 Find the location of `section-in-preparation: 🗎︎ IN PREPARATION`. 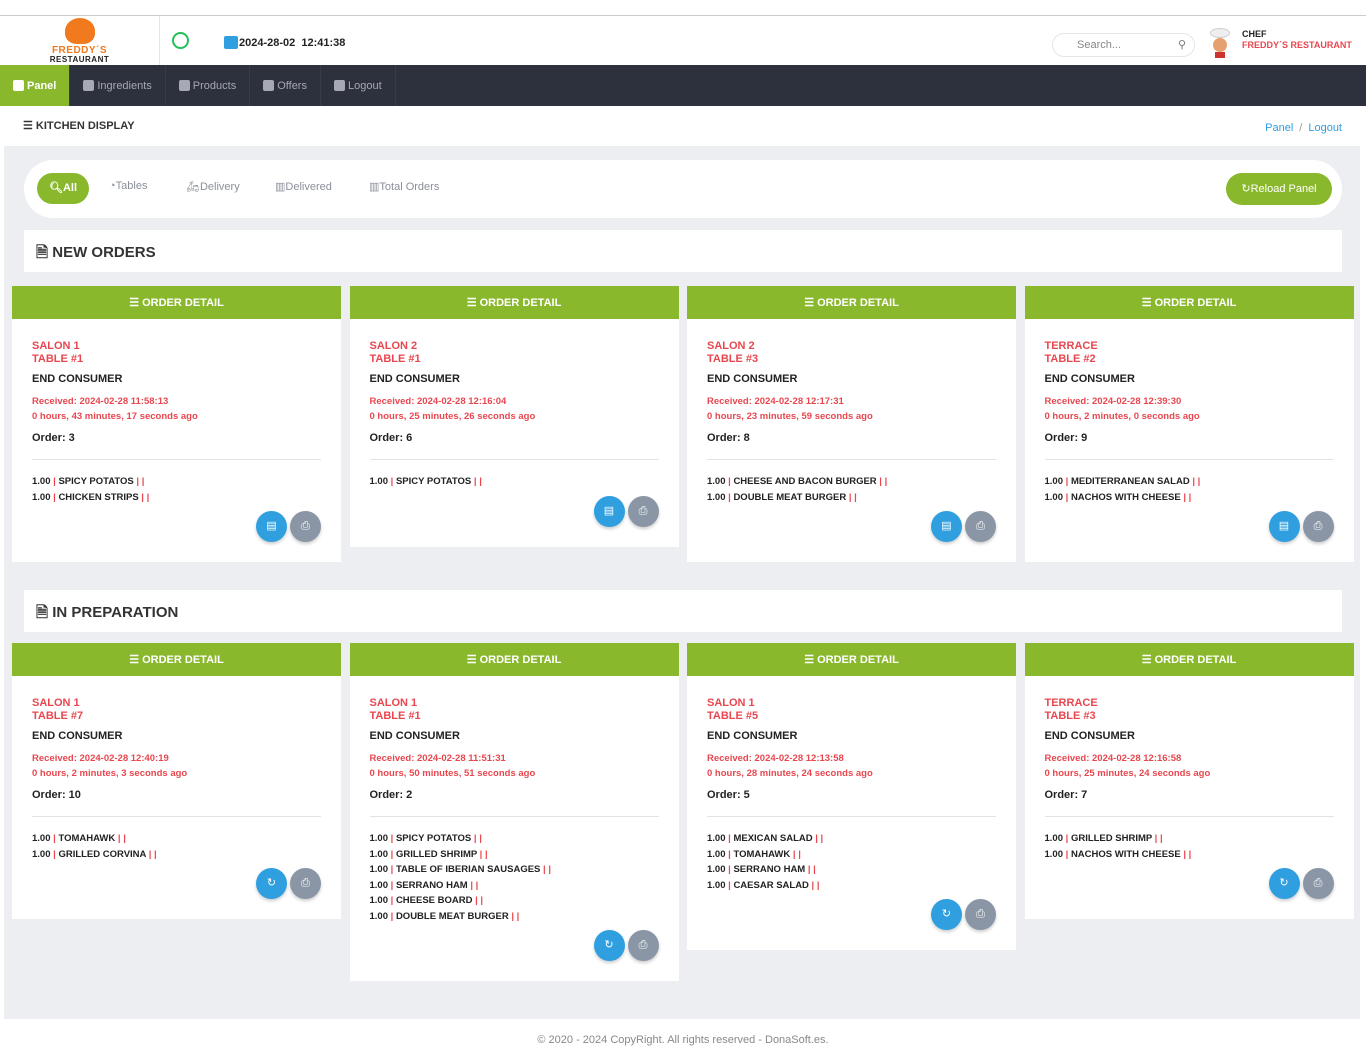

section-in-preparation: 🗎︎ IN PREPARATION is located at coordinates (683, 611).